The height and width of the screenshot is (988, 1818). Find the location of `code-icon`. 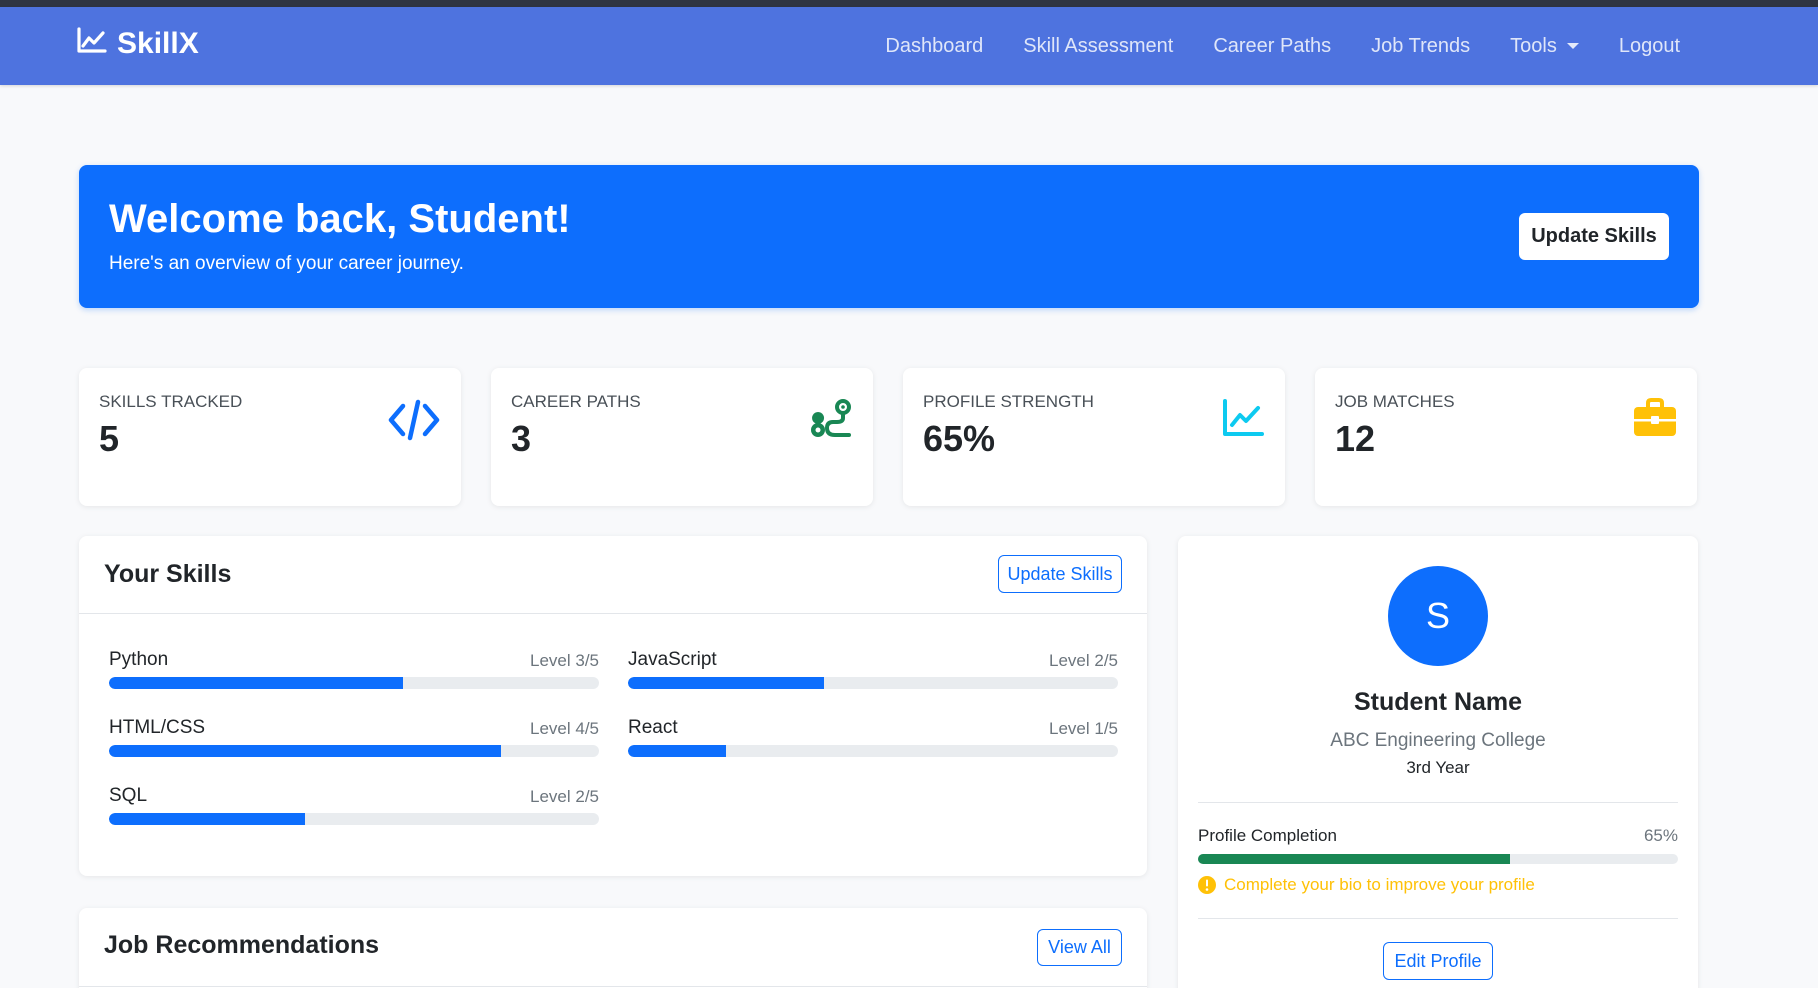

code-icon is located at coordinates (414, 422).